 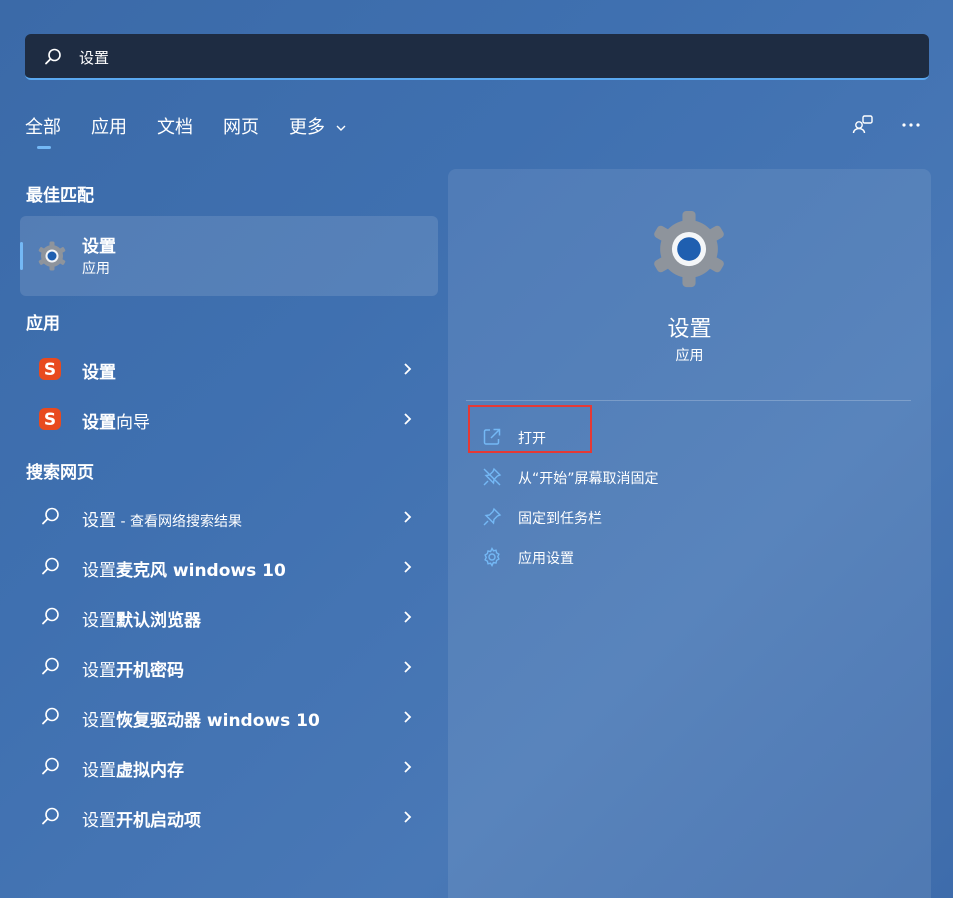 What do you see at coordinates (546, 559) in the screenshot?
I see `action-label: 应用设置` at bounding box center [546, 559].